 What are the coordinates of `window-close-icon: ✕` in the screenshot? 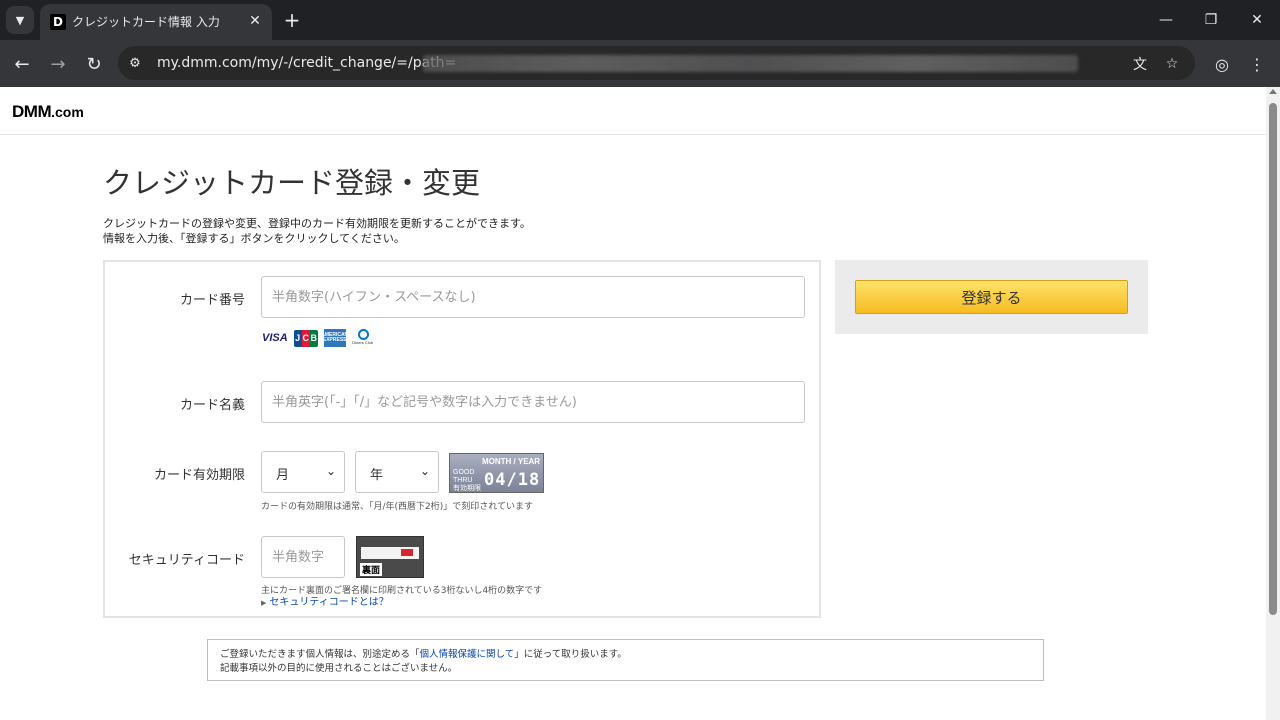 It's located at (1257, 20).